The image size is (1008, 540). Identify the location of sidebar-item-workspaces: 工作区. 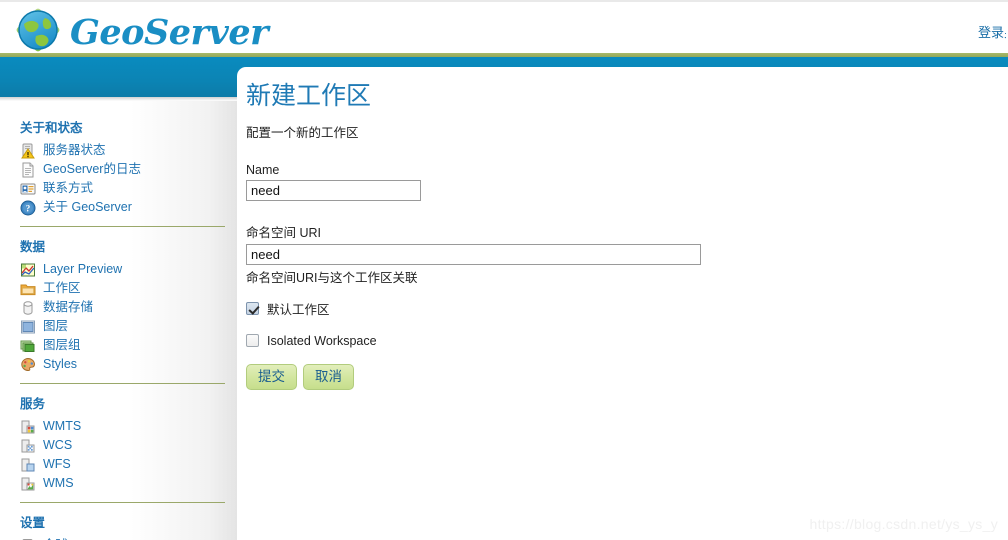
(128, 288).